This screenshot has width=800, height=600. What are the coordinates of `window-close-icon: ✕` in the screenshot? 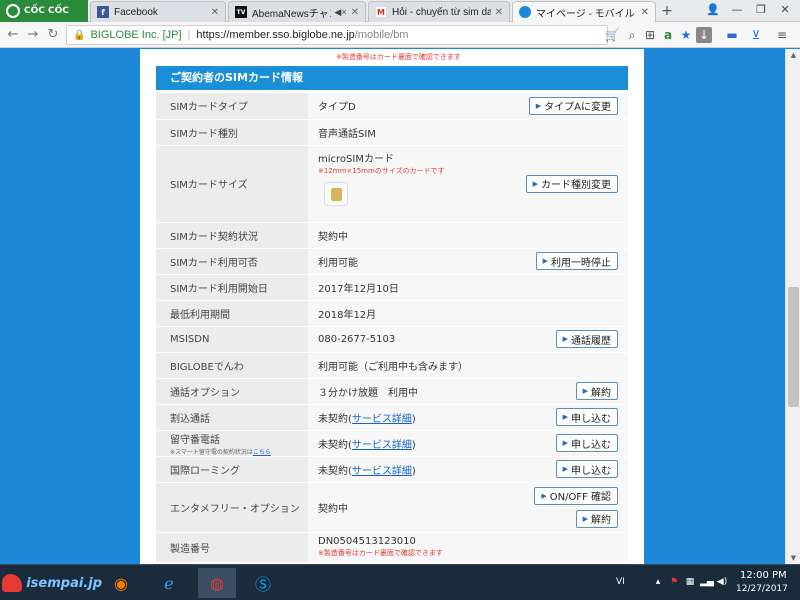 It's located at (785, 10).